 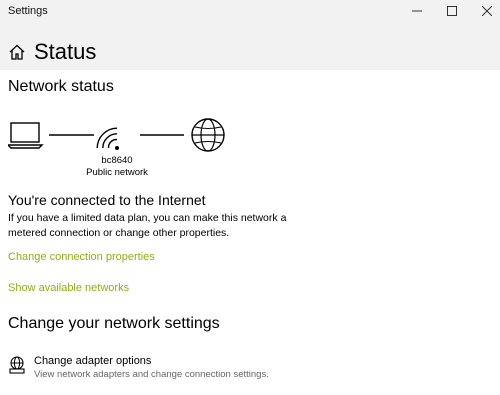 What do you see at coordinates (123, 153) in the screenshot?
I see `network-diagram: bc8640 Public network` at bounding box center [123, 153].